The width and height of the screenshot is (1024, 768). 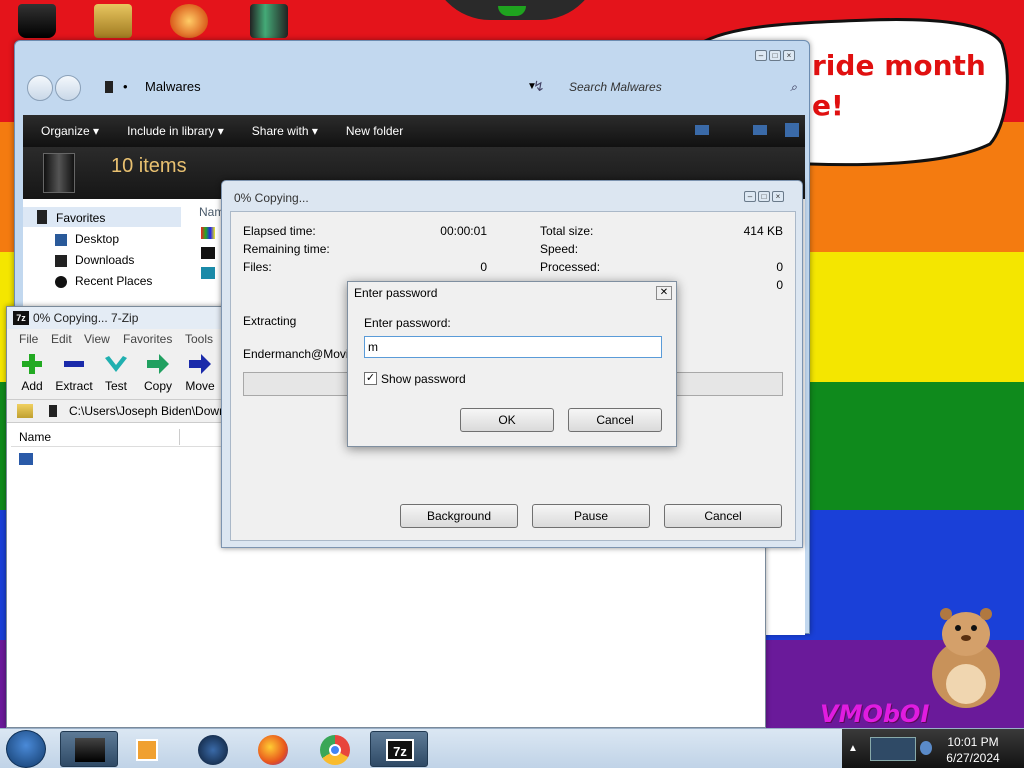 I want to click on trash-can-icon, so click(x=37, y=21).